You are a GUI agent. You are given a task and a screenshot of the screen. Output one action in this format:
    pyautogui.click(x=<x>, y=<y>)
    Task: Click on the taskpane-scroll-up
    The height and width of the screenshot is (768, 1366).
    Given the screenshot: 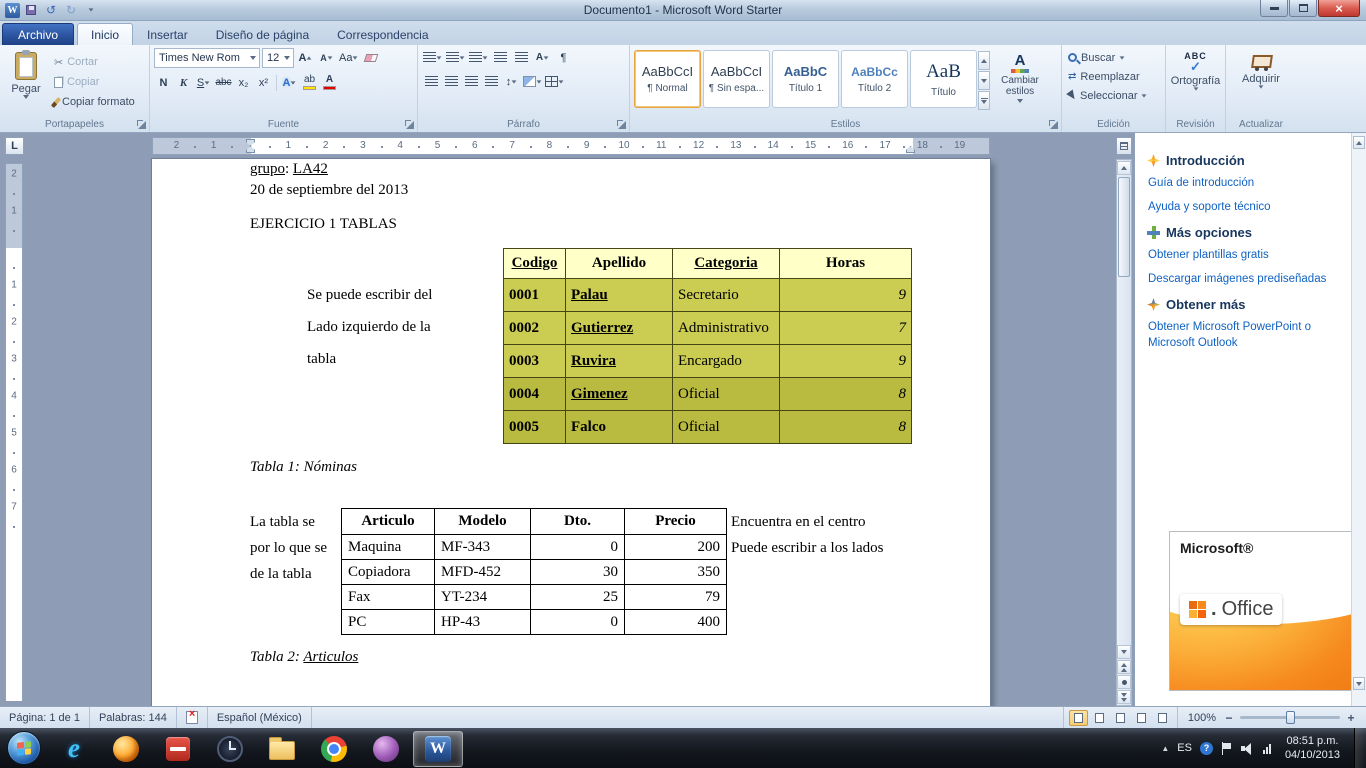 What is the action you would take?
    pyautogui.click(x=1359, y=142)
    